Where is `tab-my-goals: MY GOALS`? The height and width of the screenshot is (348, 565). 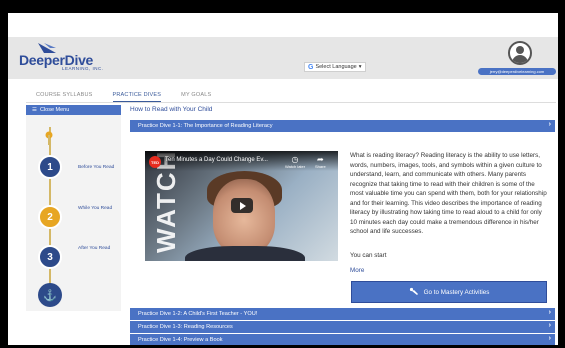 tab-my-goals: MY GOALS is located at coordinates (196, 97).